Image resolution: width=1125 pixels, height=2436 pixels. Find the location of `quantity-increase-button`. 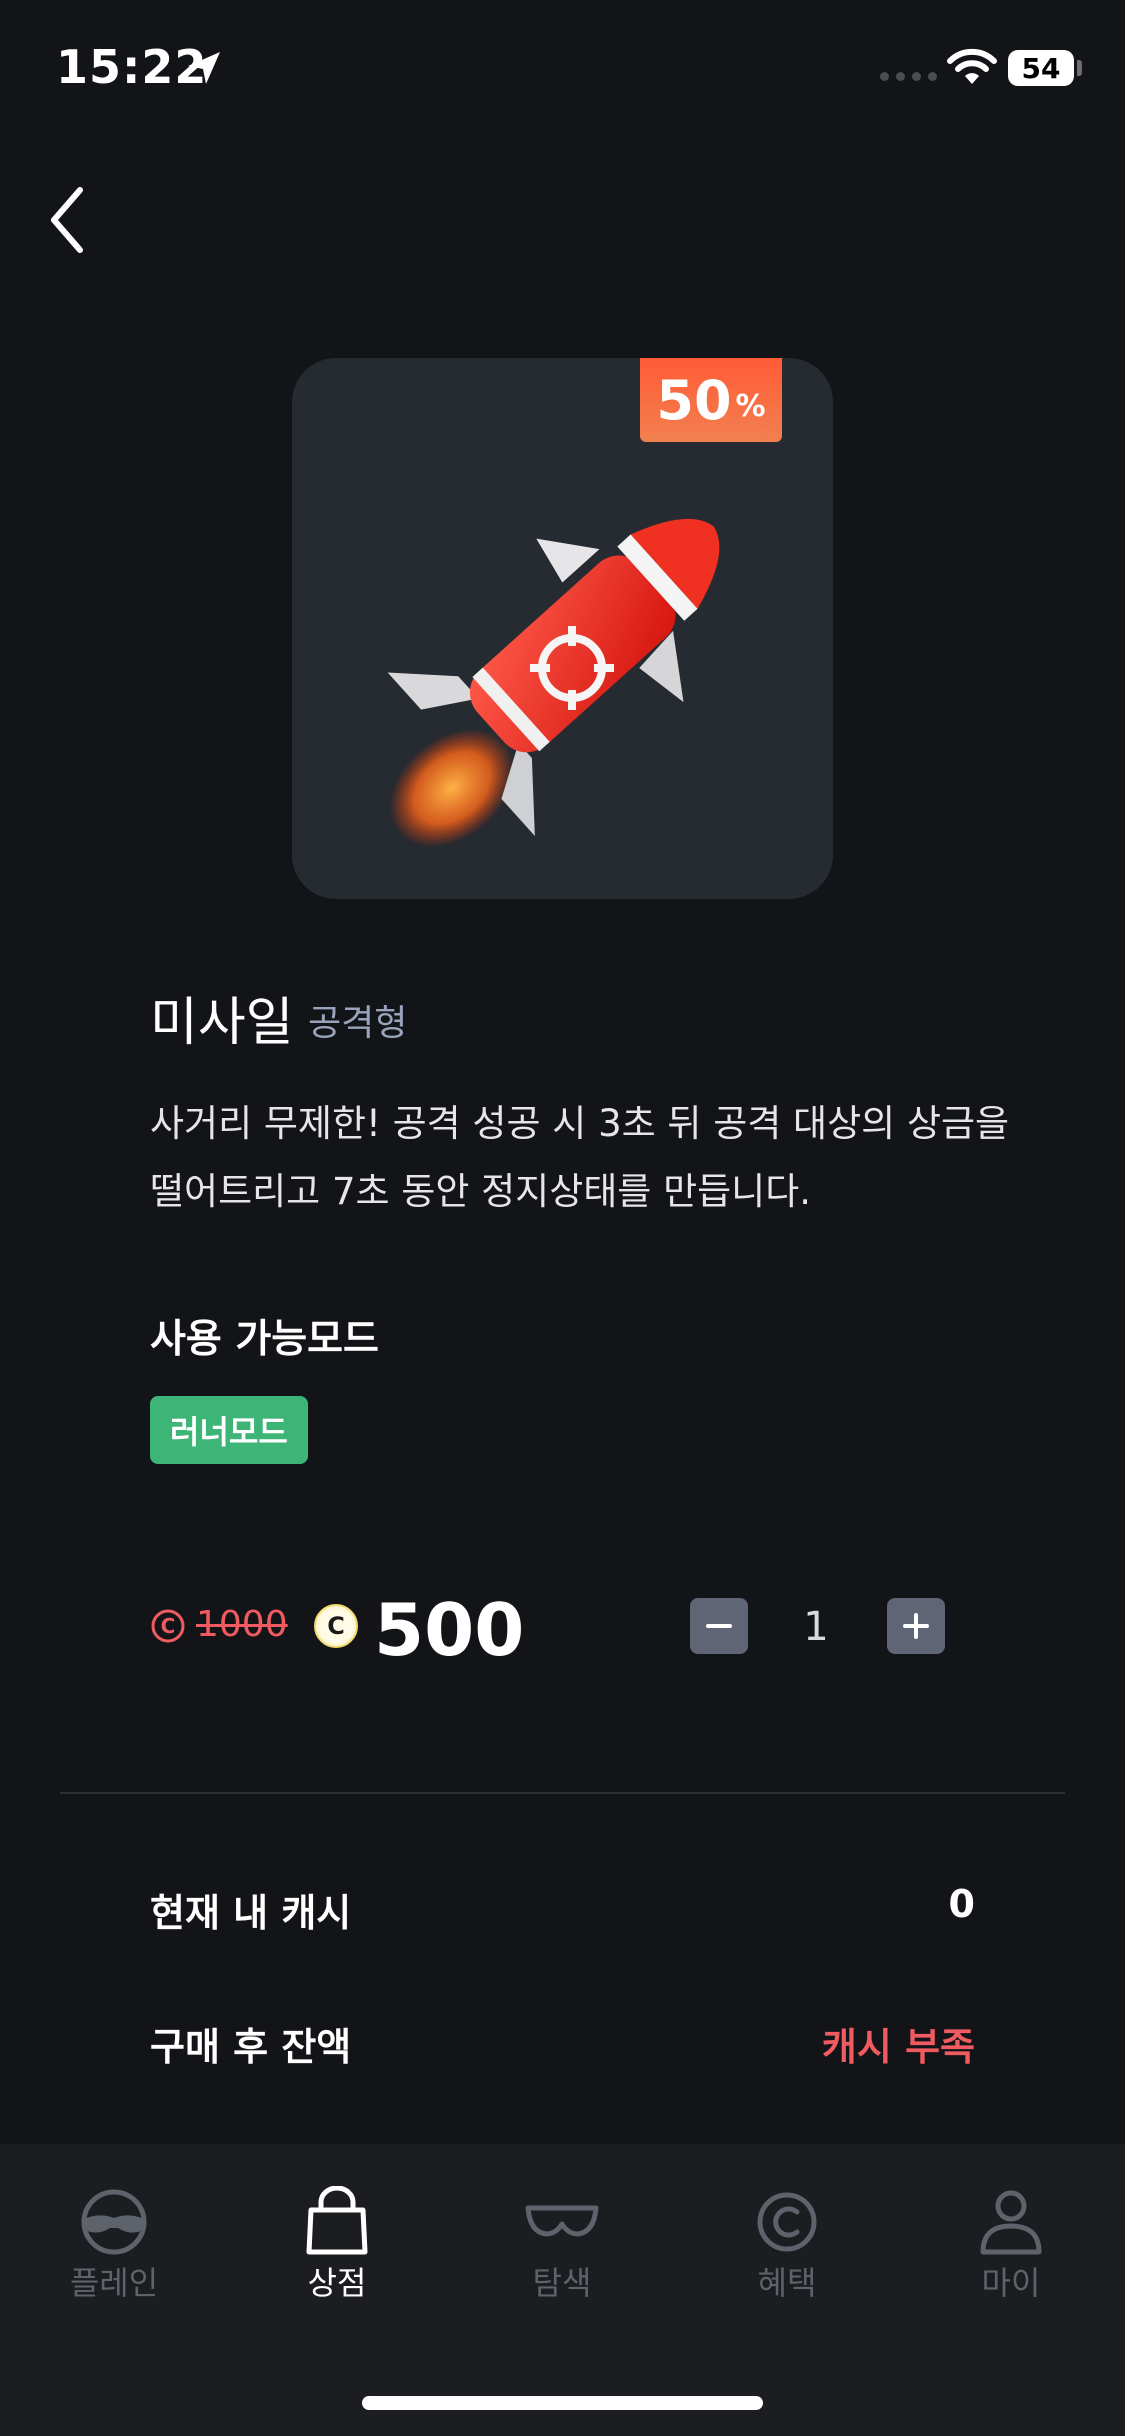

quantity-increase-button is located at coordinates (916, 1626).